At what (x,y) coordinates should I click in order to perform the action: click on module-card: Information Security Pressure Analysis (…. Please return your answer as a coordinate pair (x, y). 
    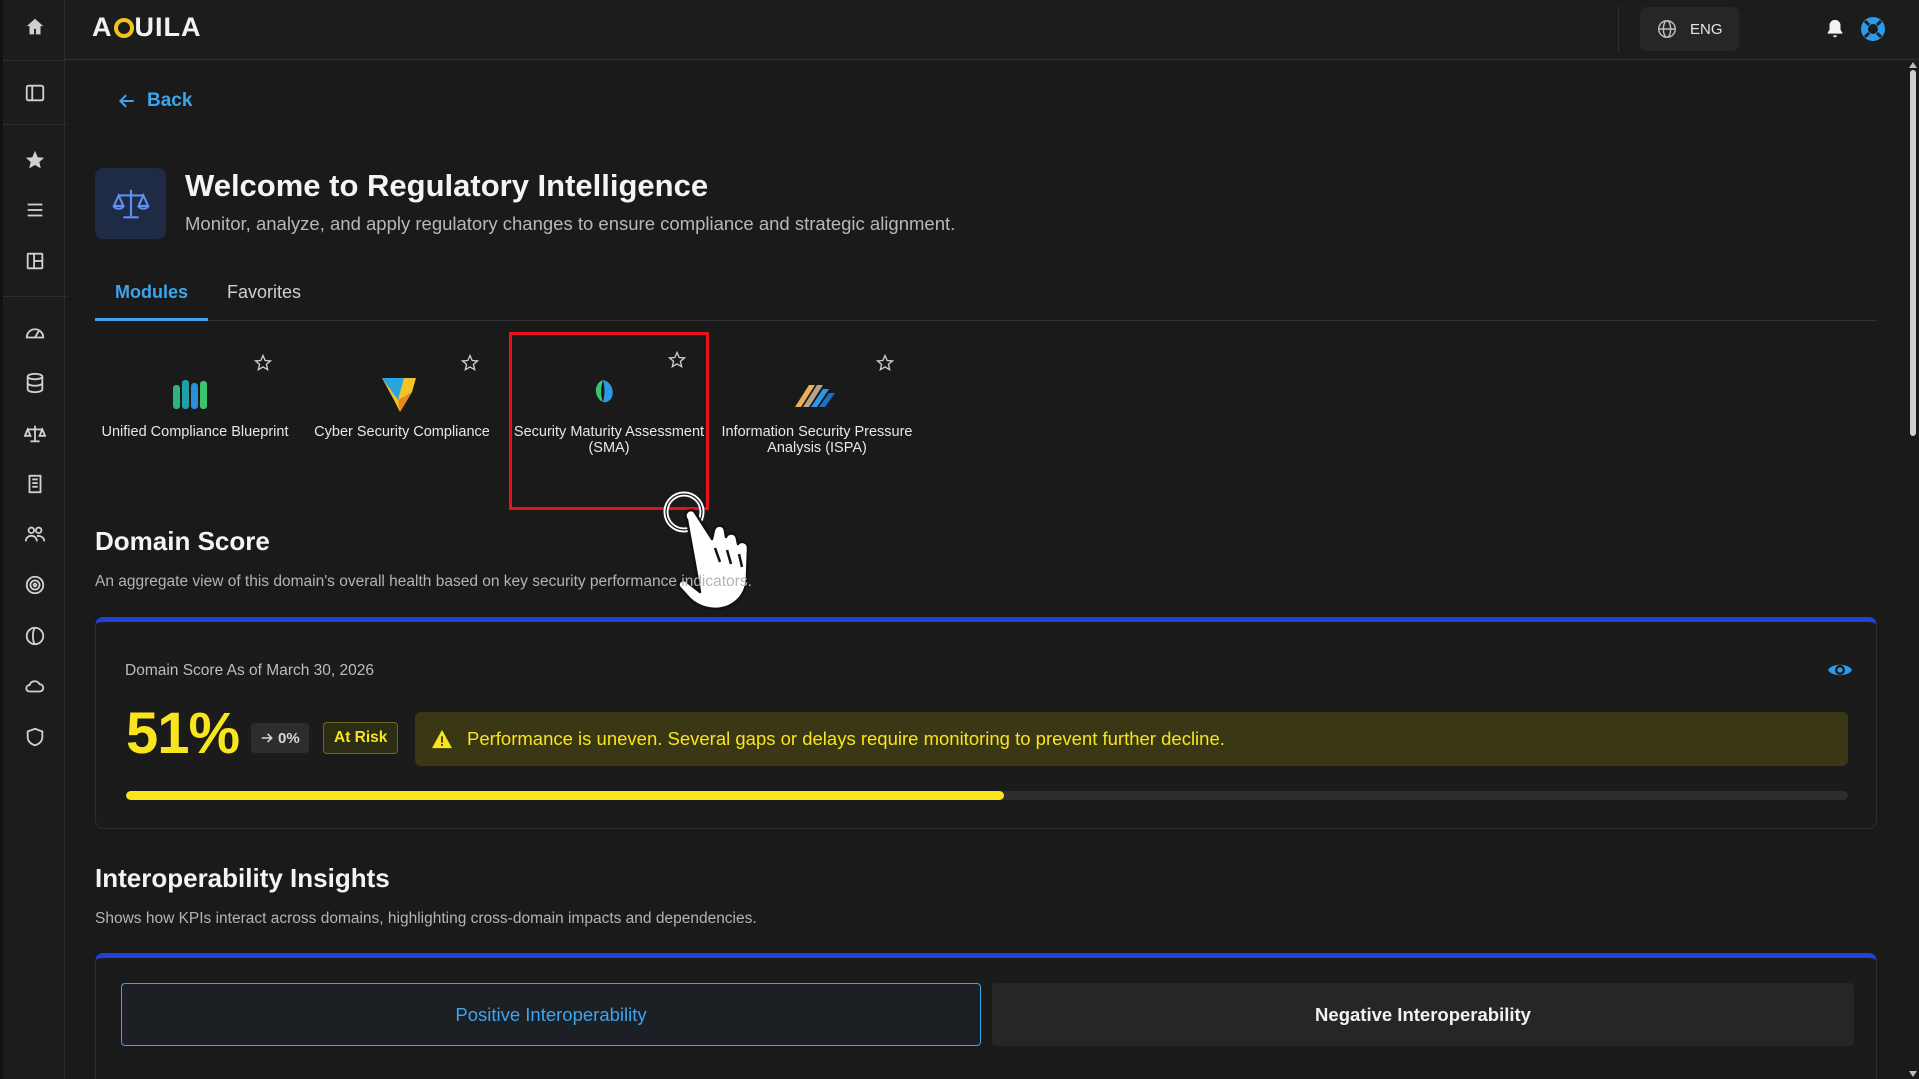
    Looking at the image, I should click on (817, 420).